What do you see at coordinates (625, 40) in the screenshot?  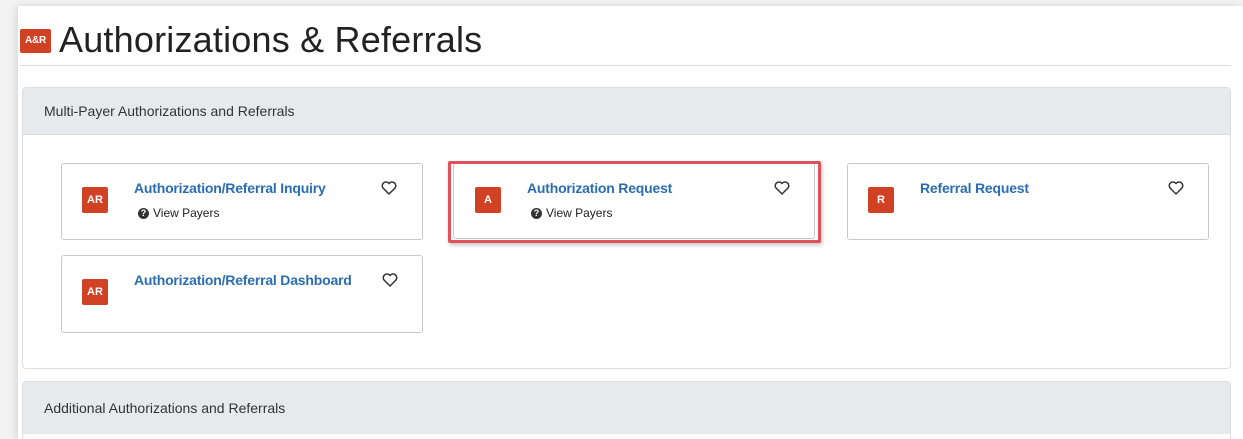 I see `page-header: A&R Authorizations & Referrals` at bounding box center [625, 40].